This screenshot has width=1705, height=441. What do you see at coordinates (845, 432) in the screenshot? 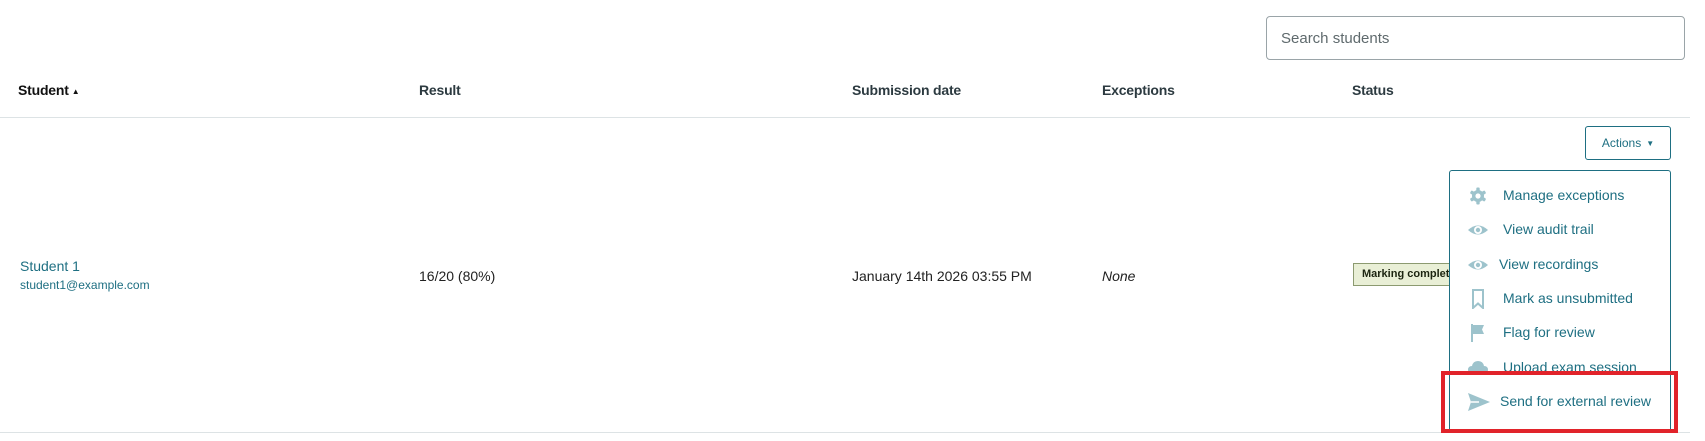
I see `row-divider` at bounding box center [845, 432].